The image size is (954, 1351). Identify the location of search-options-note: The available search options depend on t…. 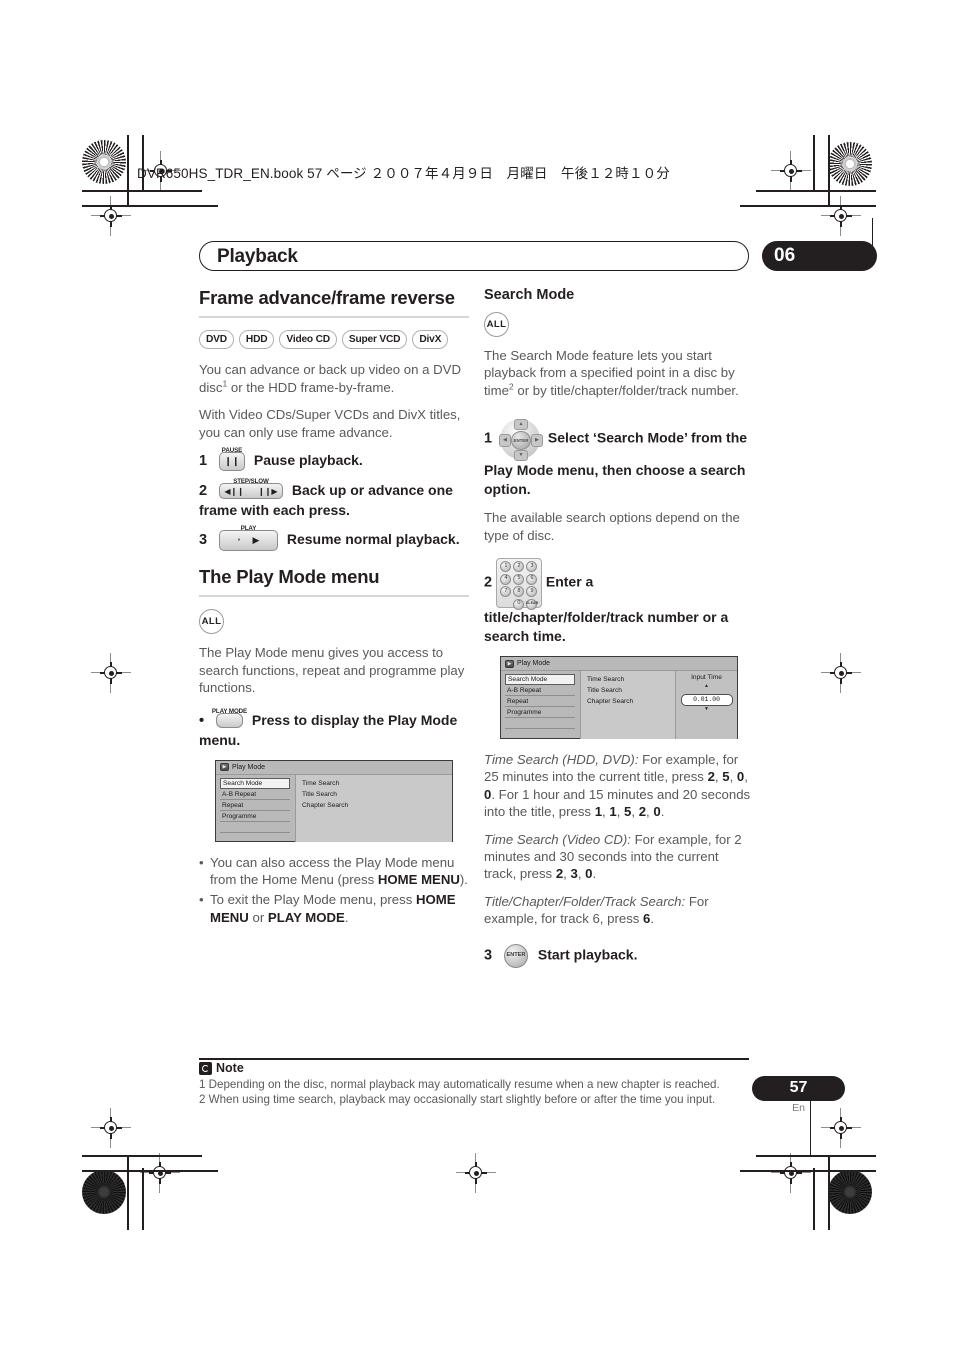
(612, 526).